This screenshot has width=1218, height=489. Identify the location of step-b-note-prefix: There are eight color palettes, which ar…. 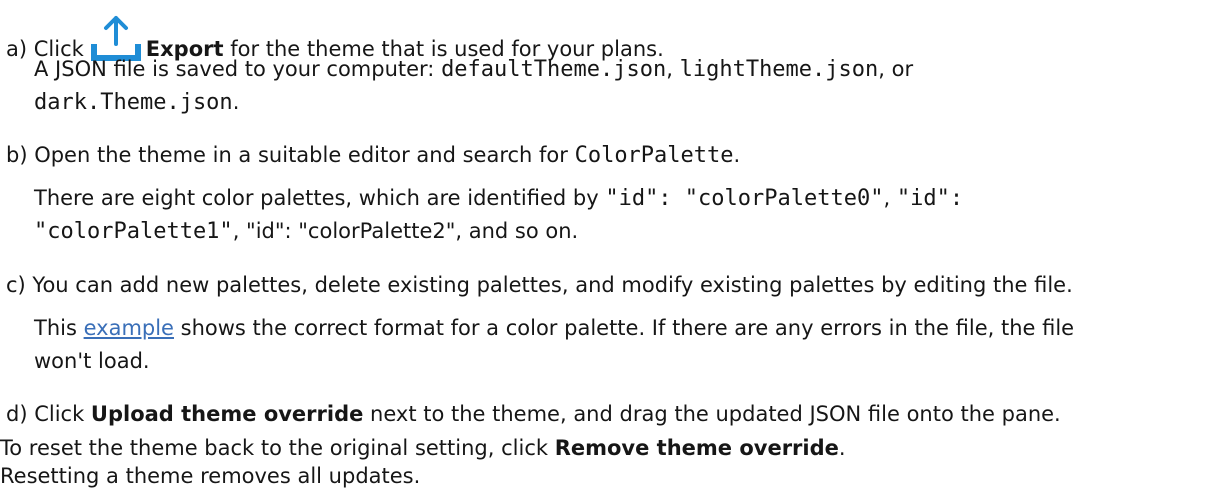
(320, 198).